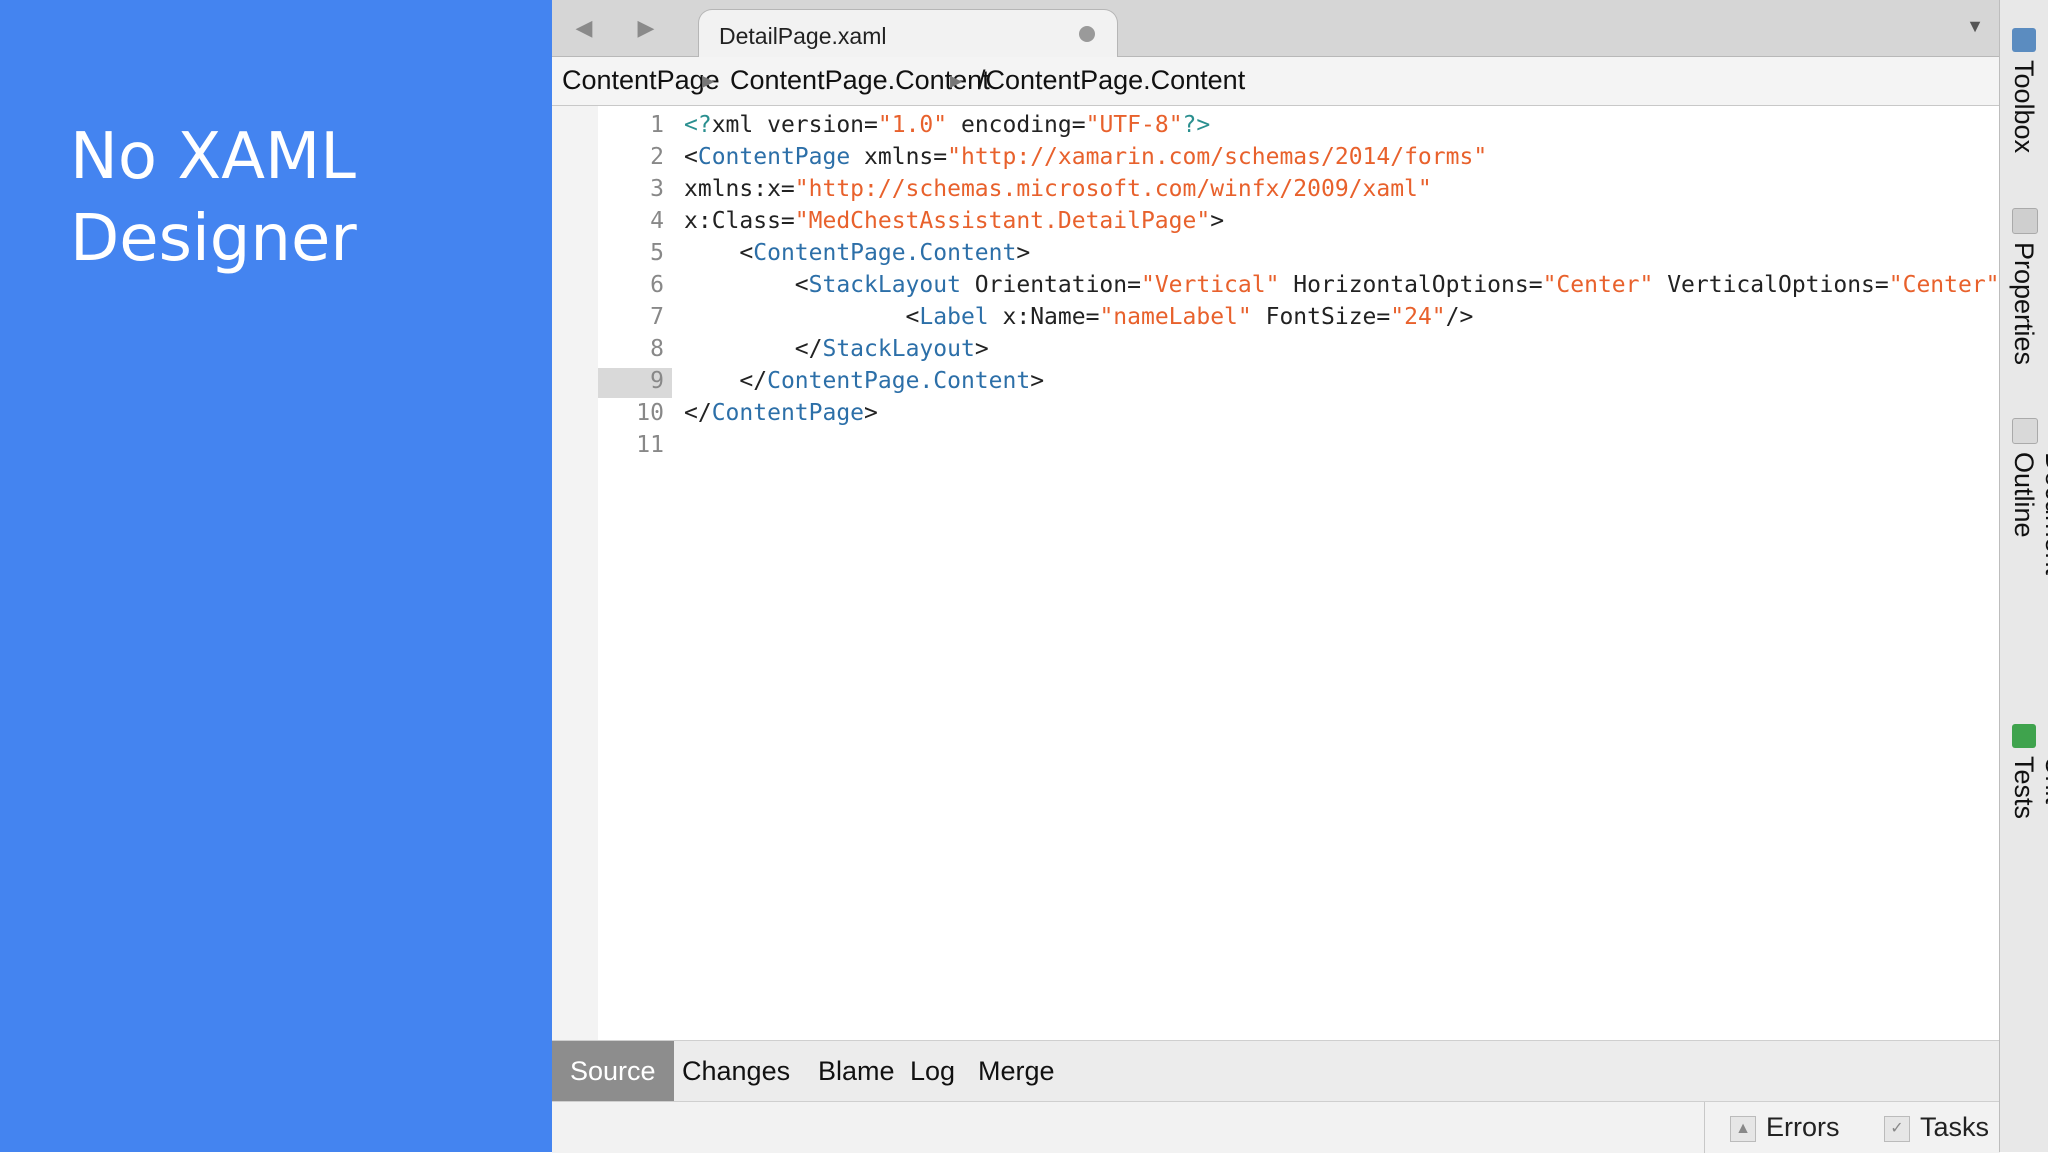  I want to click on warning-icon: ▲, so click(1743, 1128).